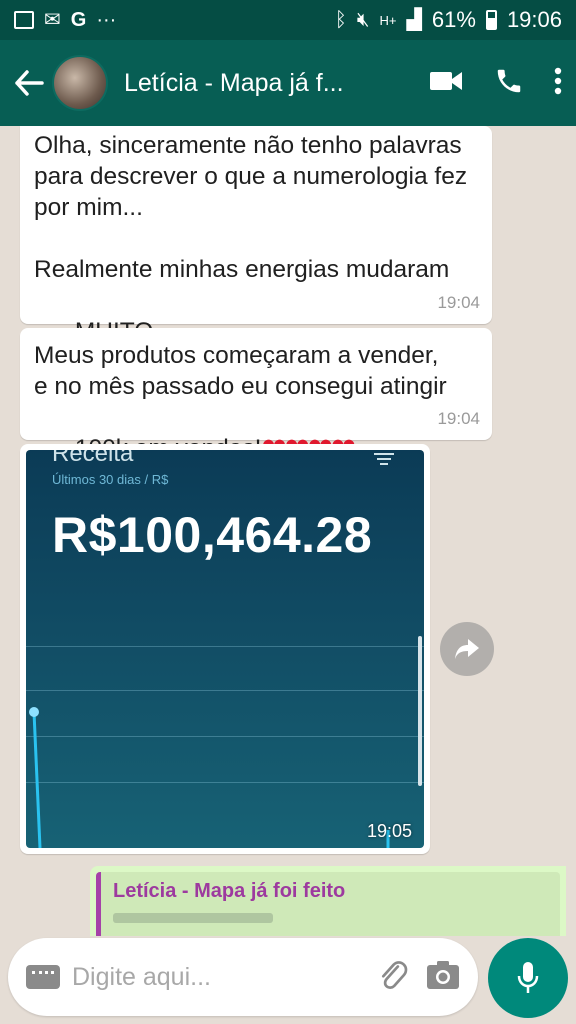 The height and width of the screenshot is (1024, 576). I want to click on phone-icon, so click(509, 83).